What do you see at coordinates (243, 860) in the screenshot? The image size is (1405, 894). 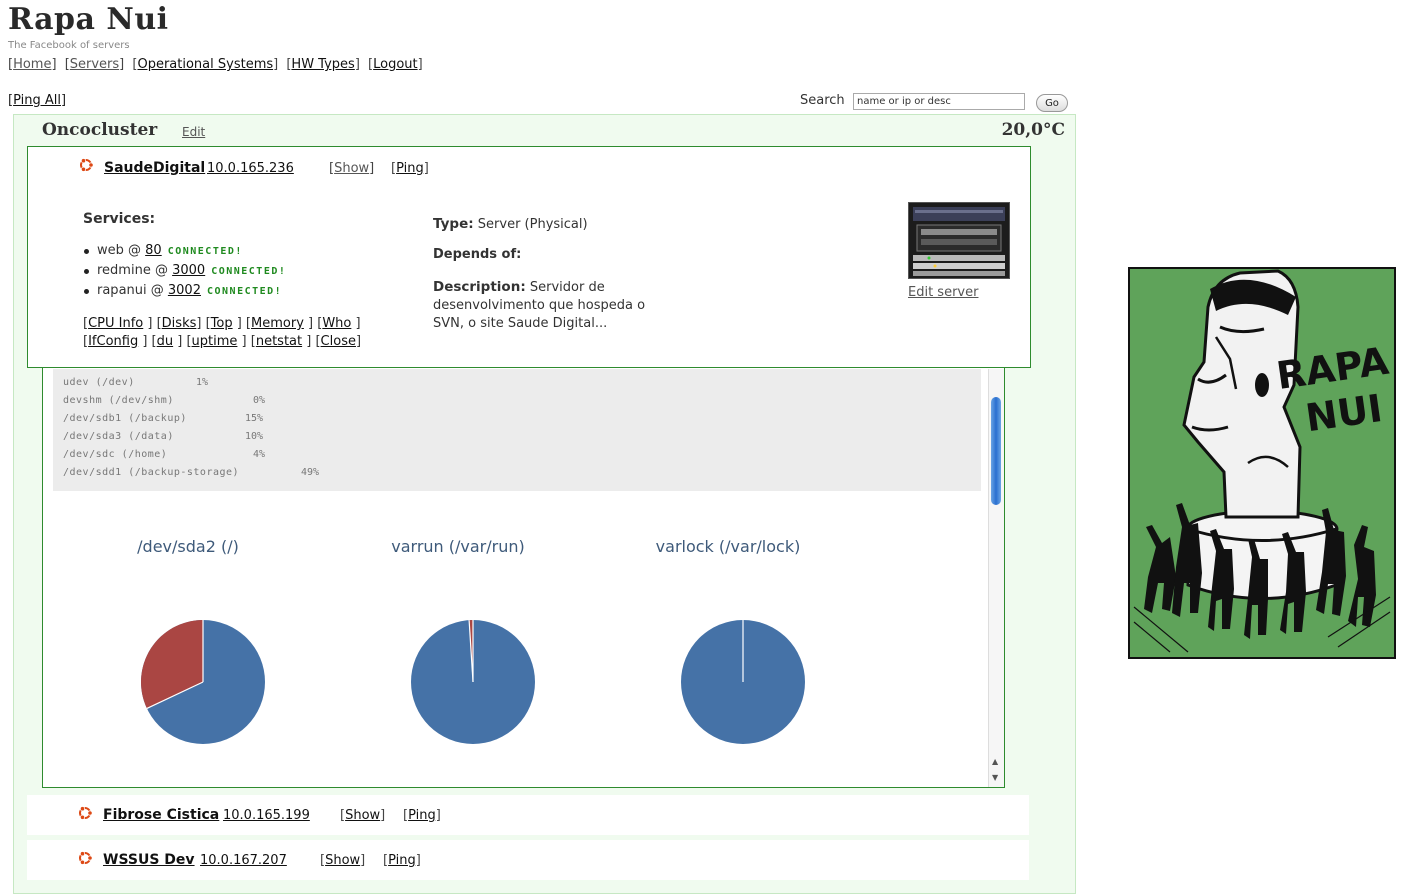 I see `server-ip-link: 10.0.167.207` at bounding box center [243, 860].